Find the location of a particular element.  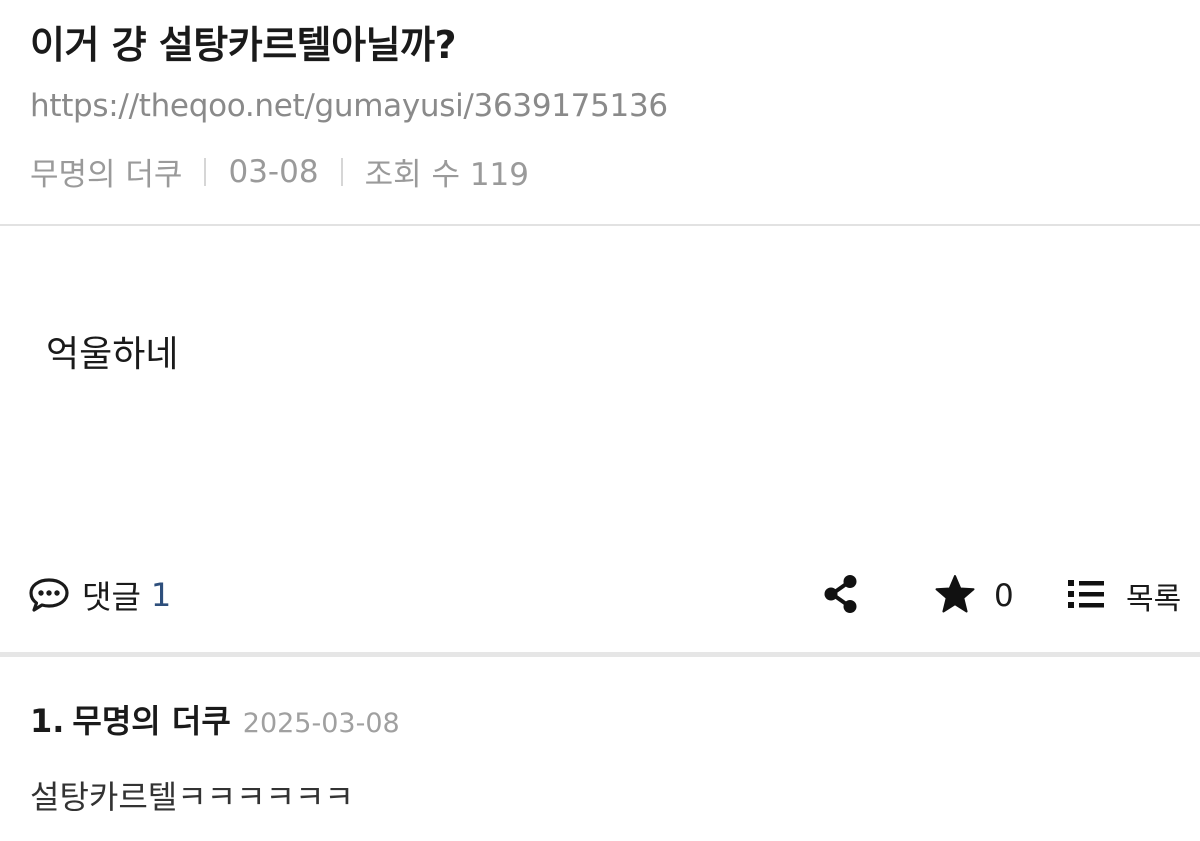

post-date: 03-08 is located at coordinates (273, 171).